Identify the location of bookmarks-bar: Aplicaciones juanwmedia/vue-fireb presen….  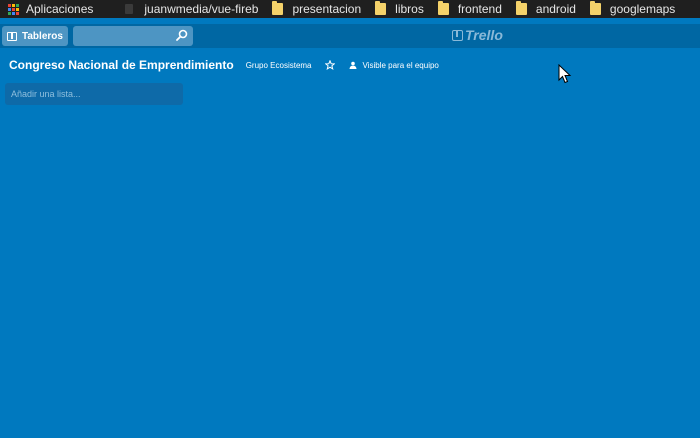
(350, 9).